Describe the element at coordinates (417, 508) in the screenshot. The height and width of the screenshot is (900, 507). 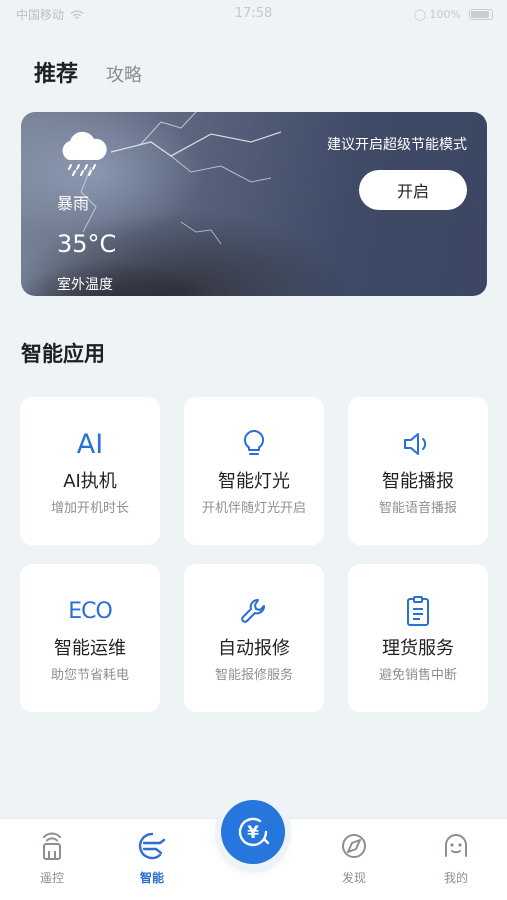
I see `app-subtitle: 智能语音播报` at that location.